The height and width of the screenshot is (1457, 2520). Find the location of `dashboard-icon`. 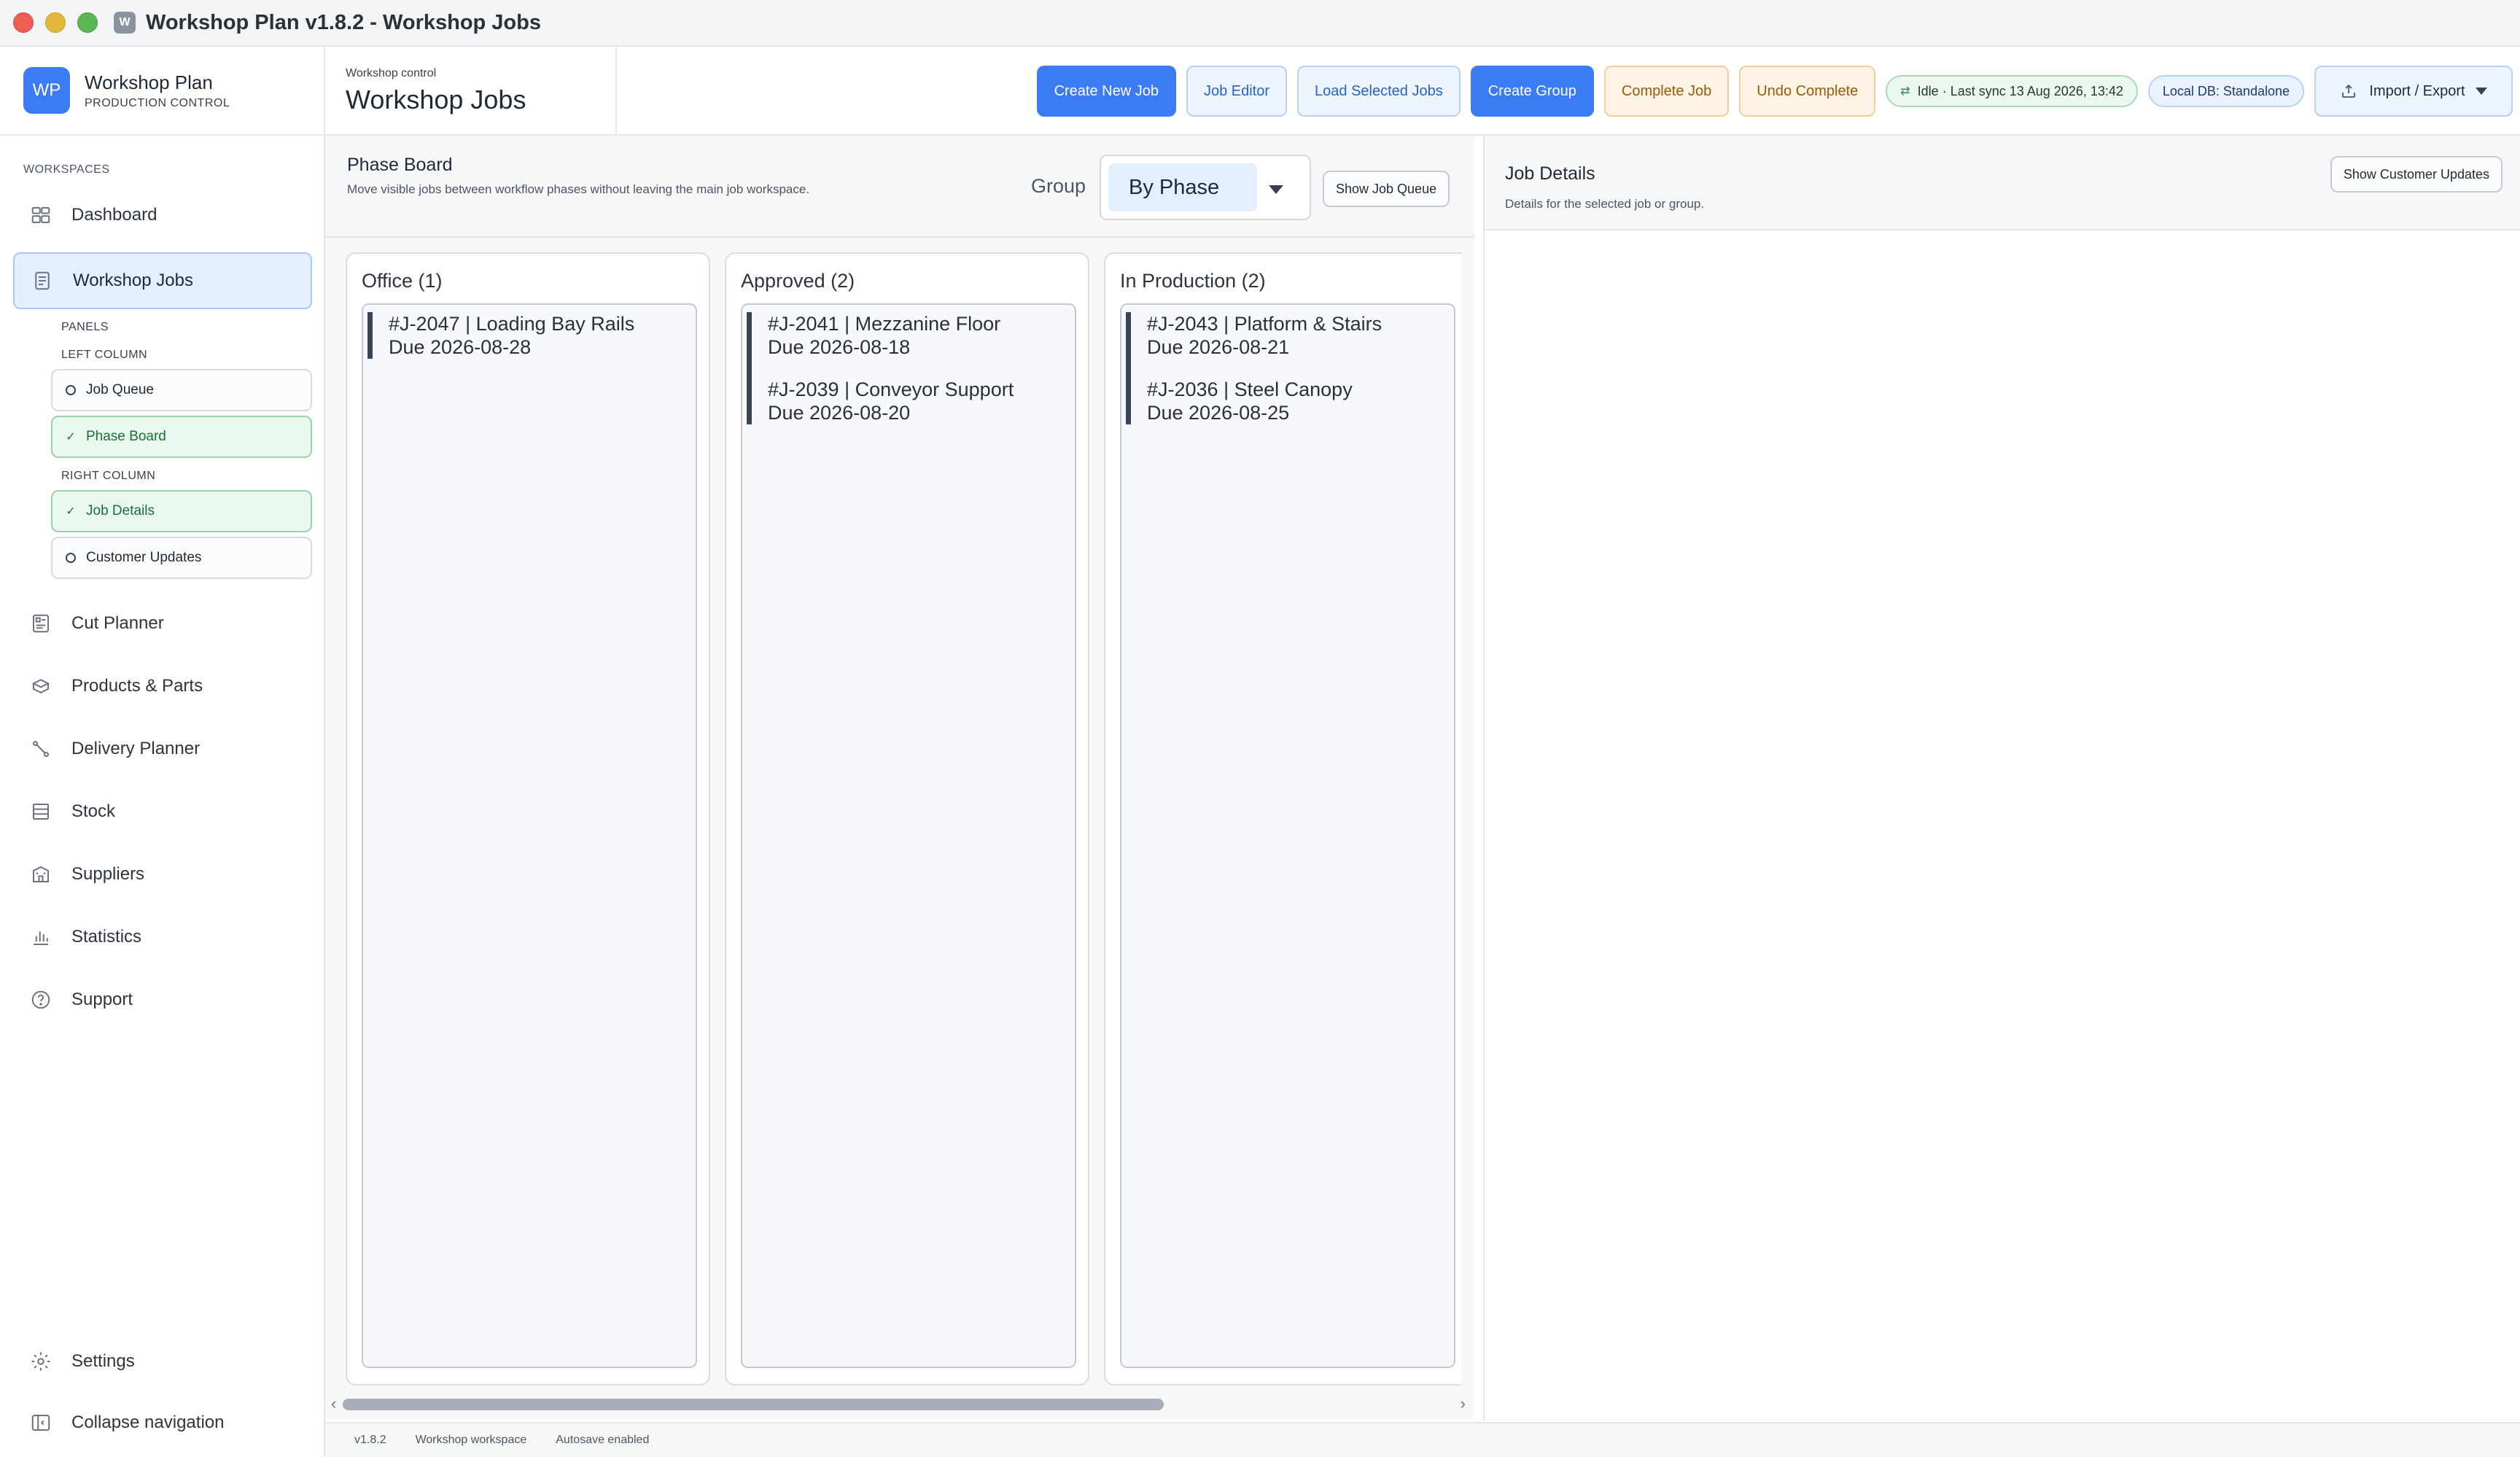

dashboard-icon is located at coordinates (40, 215).